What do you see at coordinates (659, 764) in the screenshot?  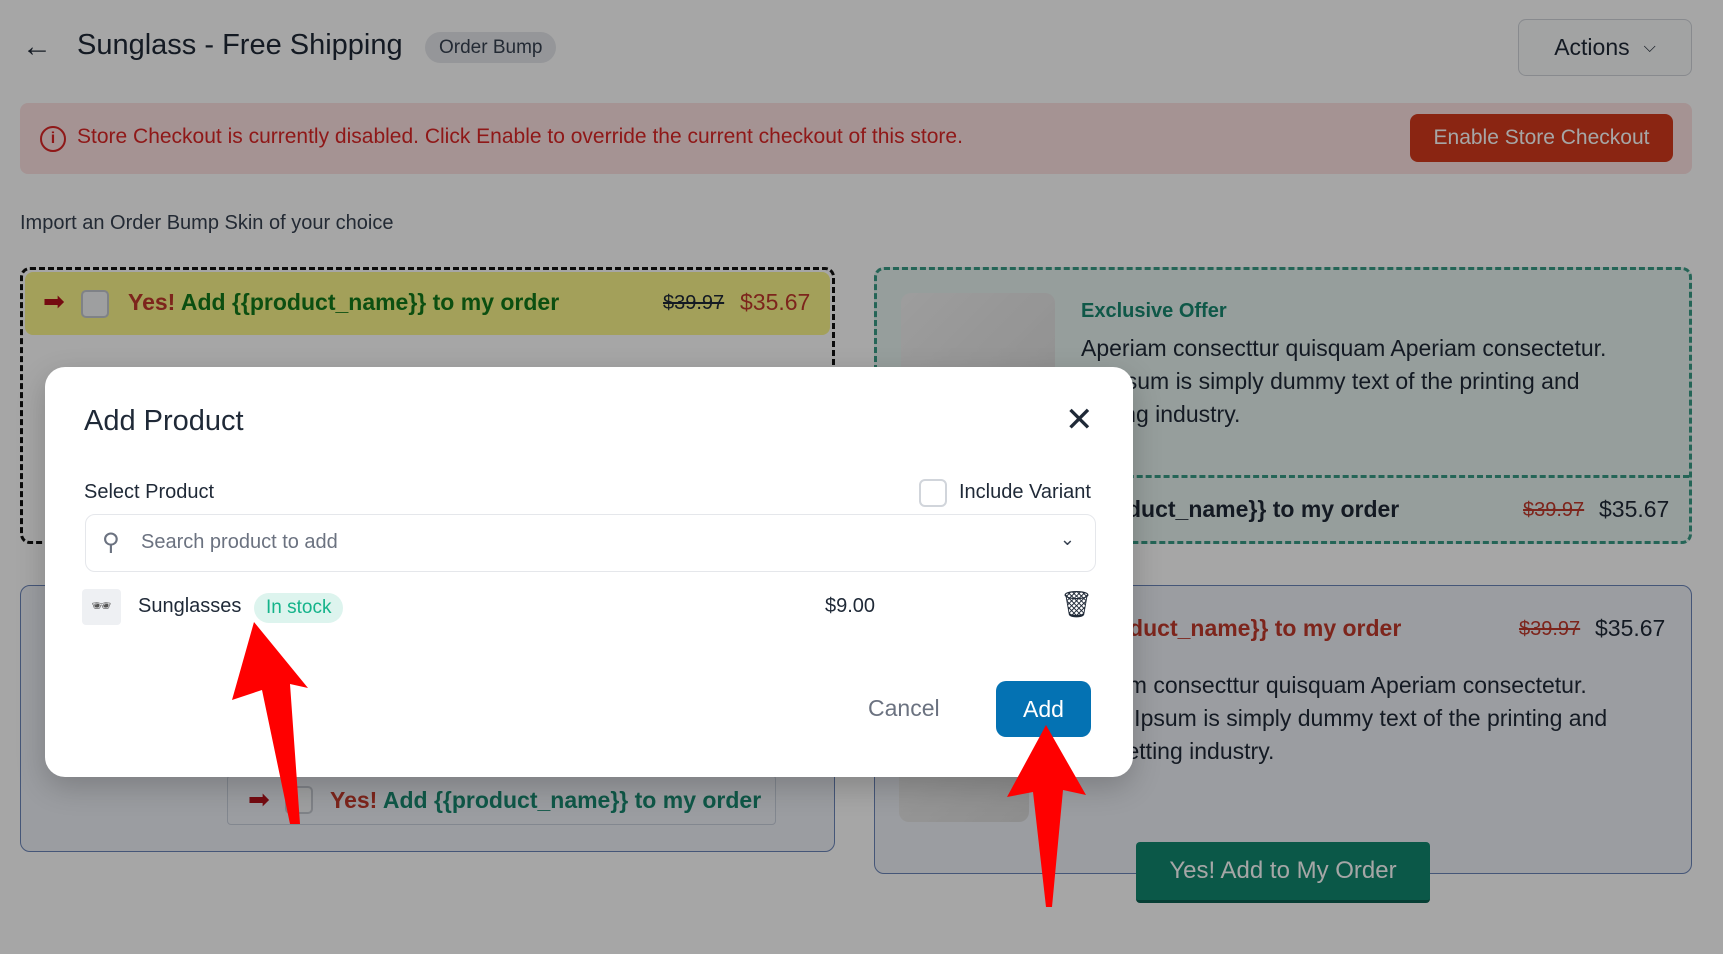 I see `annotation-arrows` at bounding box center [659, 764].